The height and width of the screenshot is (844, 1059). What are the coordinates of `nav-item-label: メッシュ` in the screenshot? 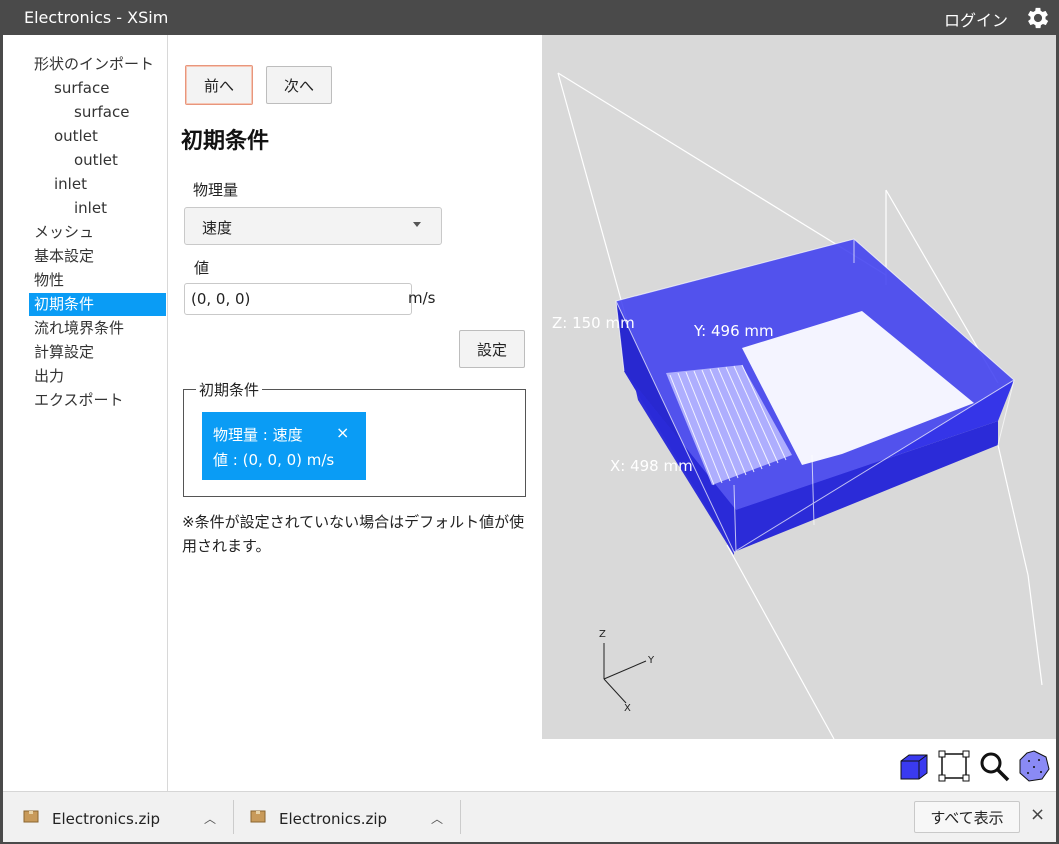 It's located at (64, 232).